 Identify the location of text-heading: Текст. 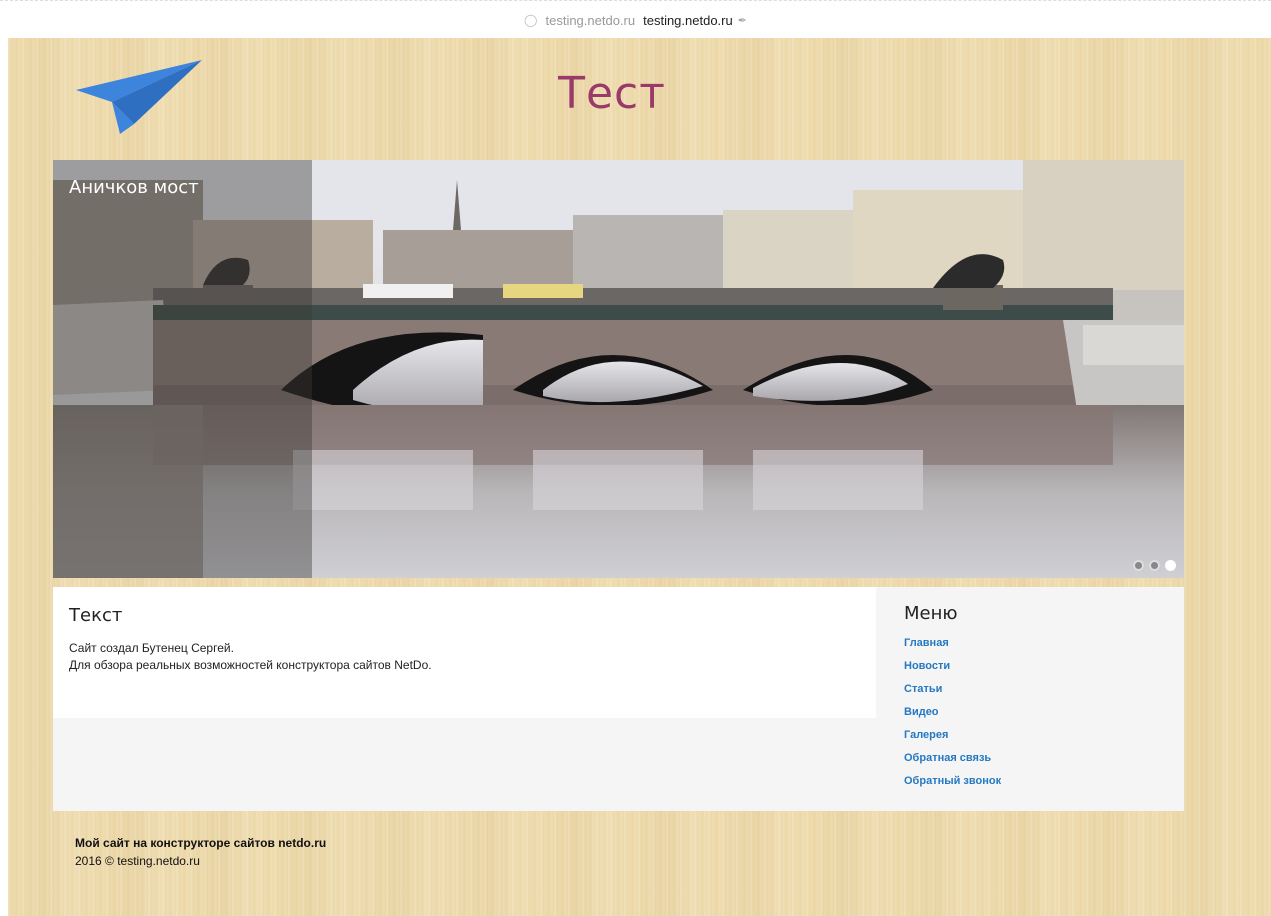
(96, 615).